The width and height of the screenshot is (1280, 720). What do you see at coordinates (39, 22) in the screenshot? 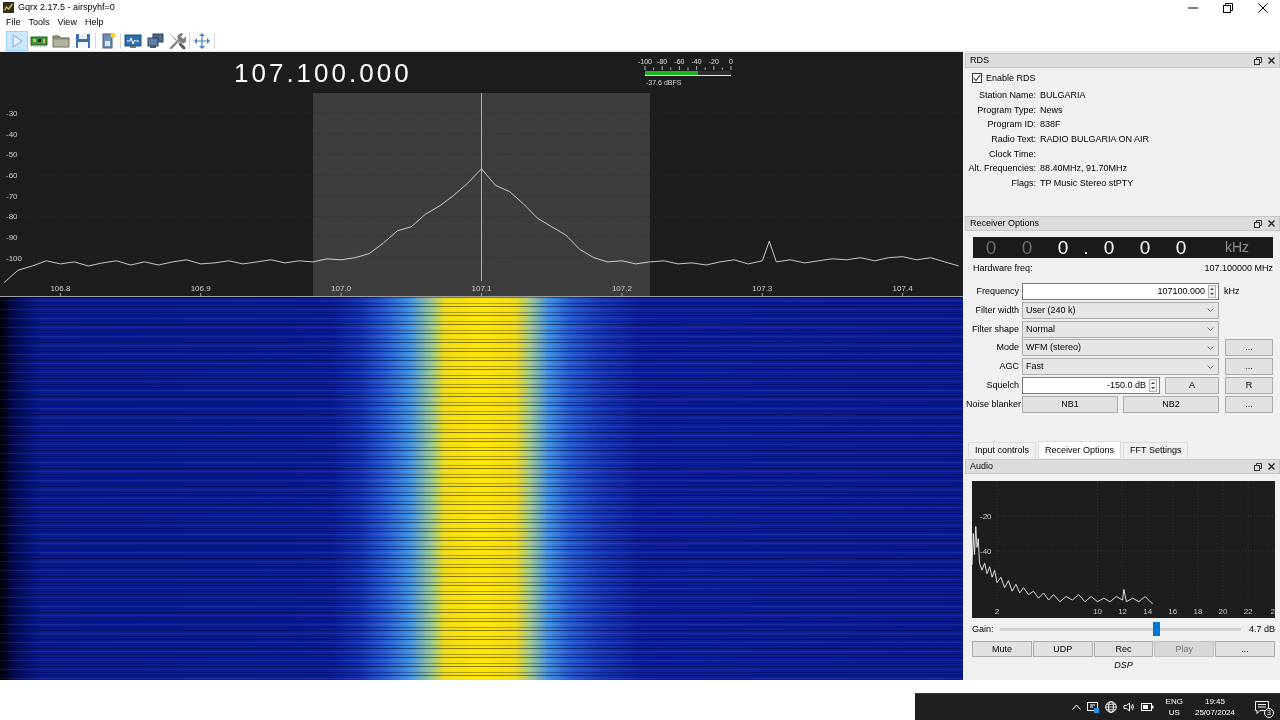
I see `menu-item: Tools` at bounding box center [39, 22].